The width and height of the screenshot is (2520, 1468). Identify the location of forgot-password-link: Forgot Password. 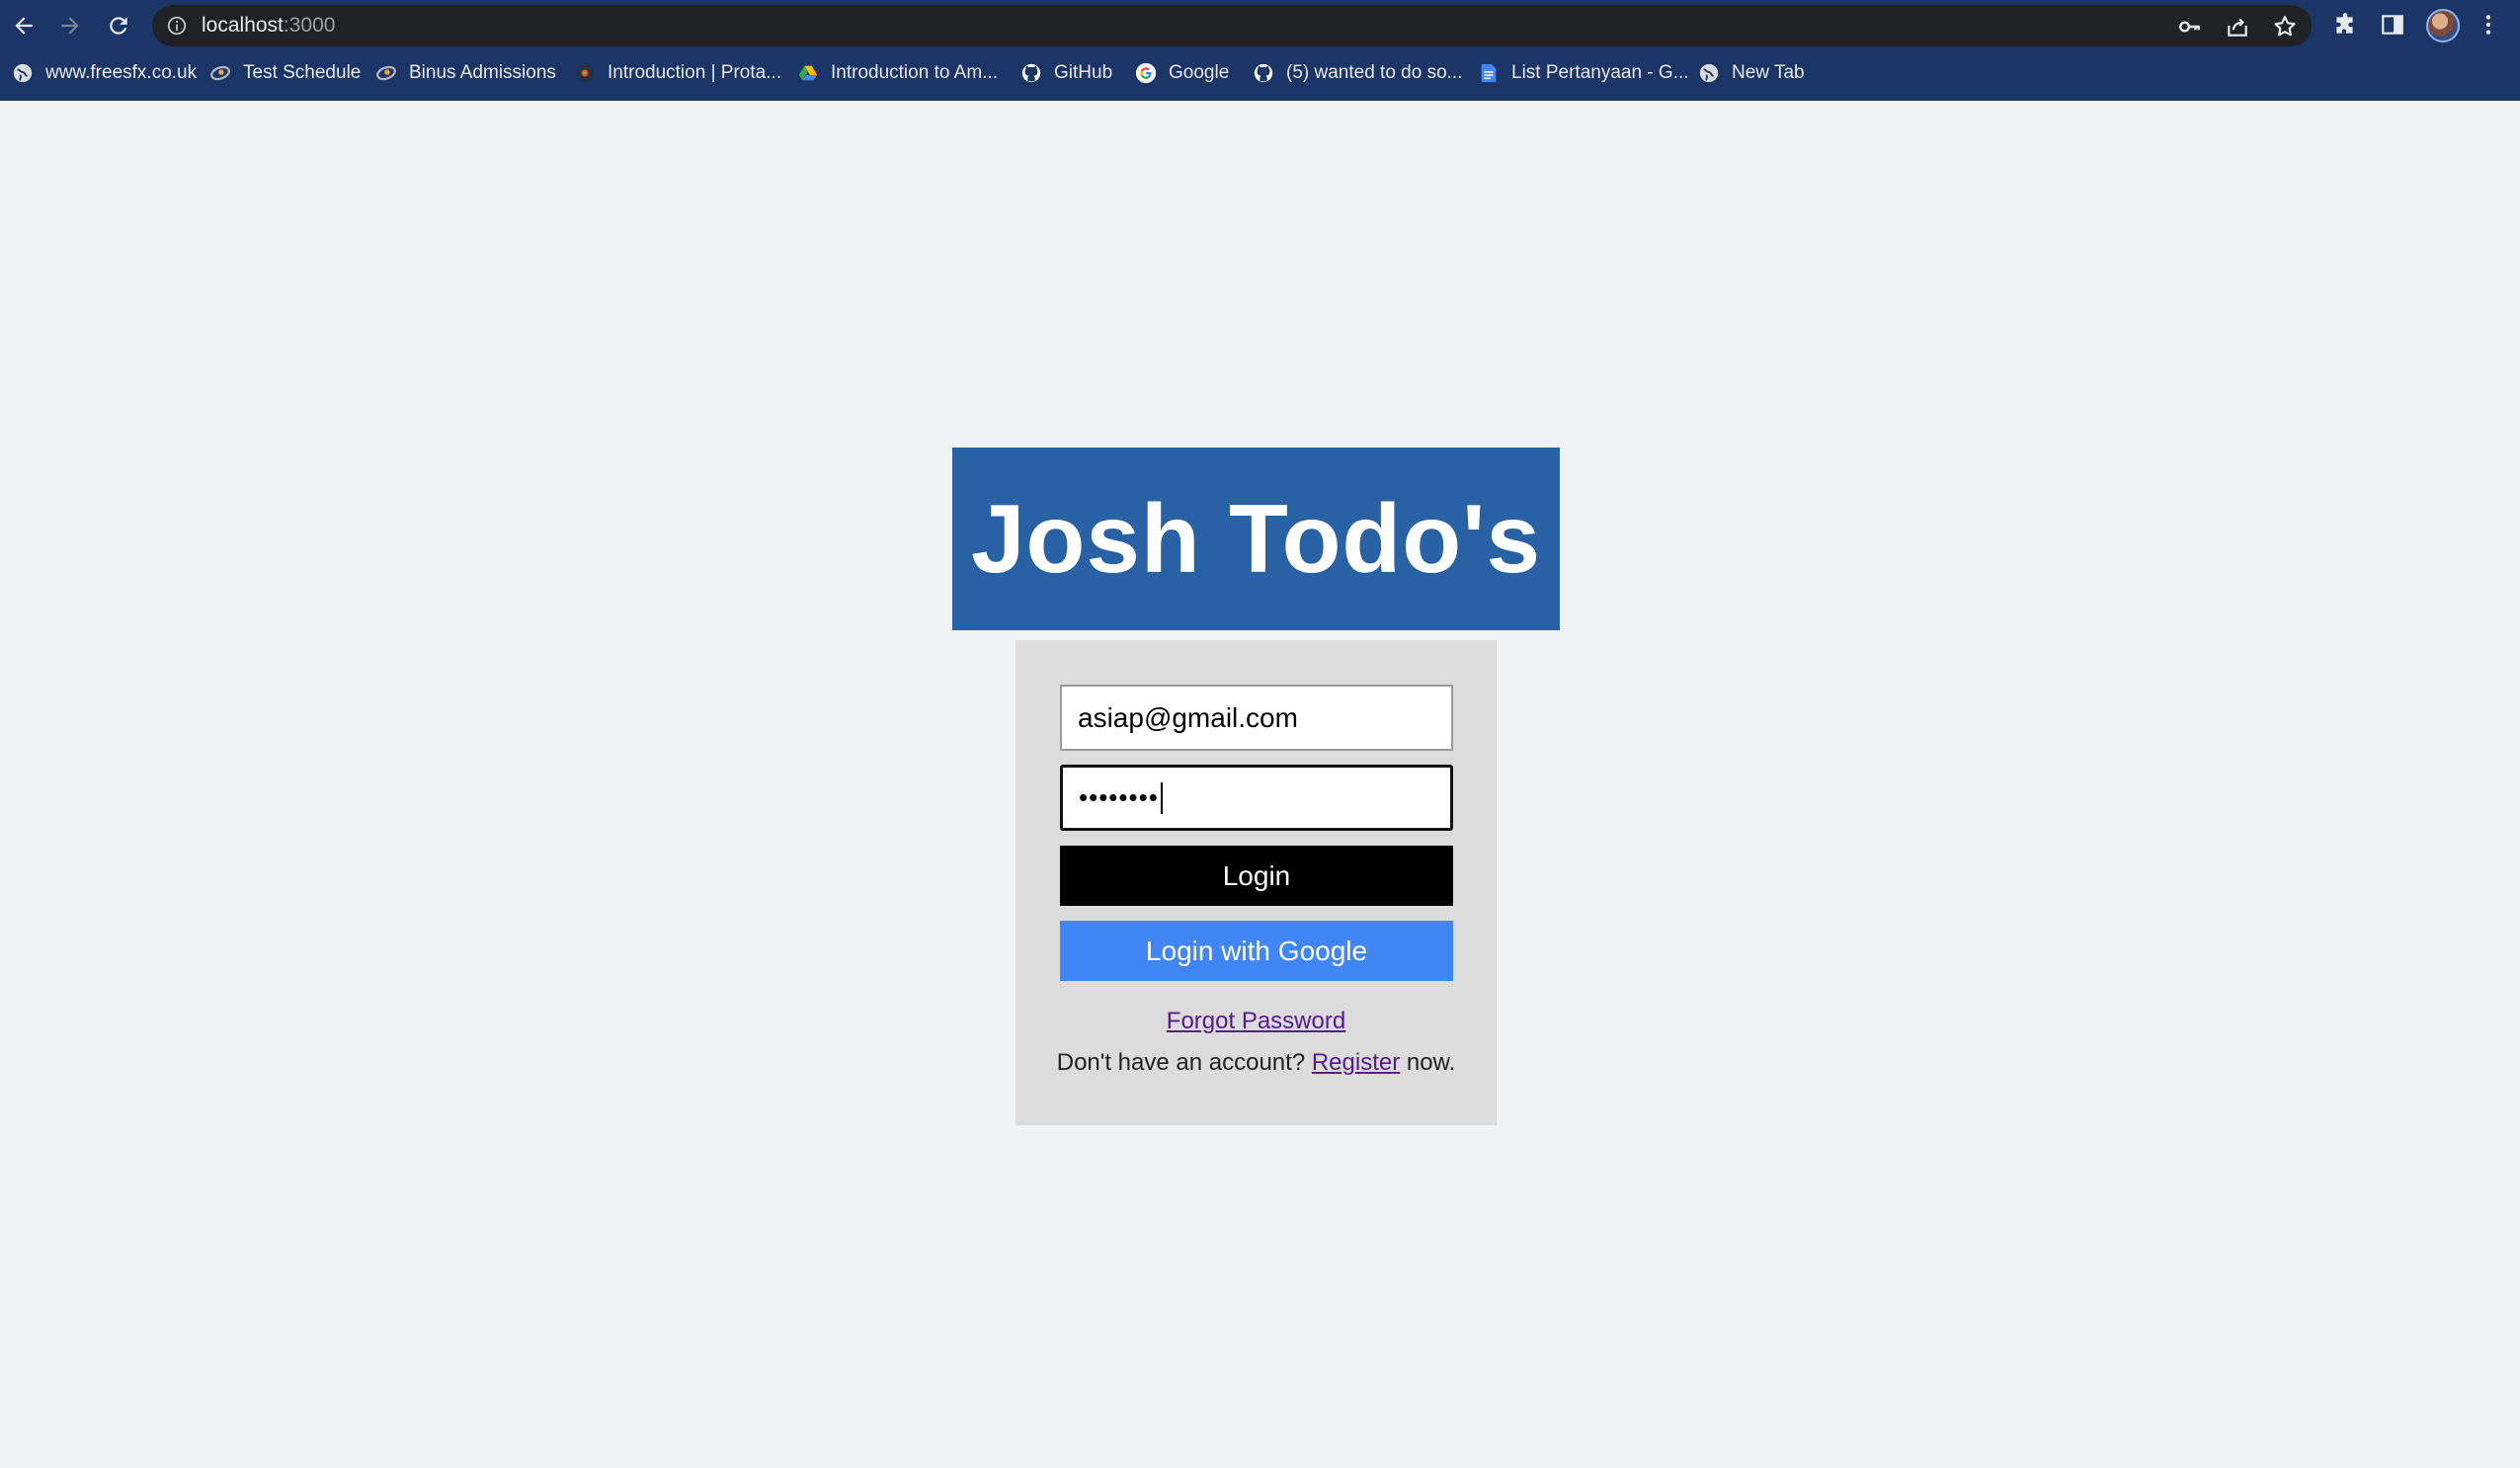
(1256, 1021).